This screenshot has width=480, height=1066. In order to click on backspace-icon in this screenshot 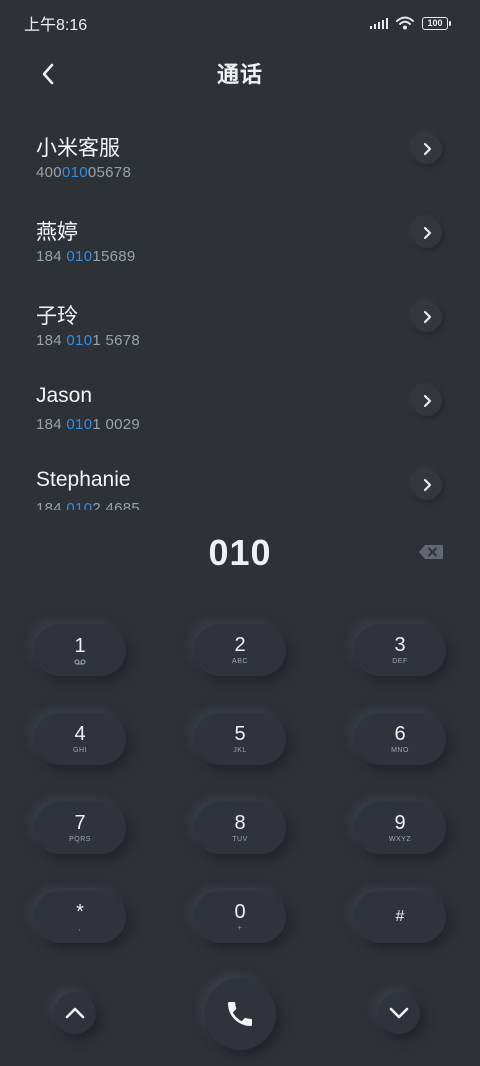, I will do `click(431, 552)`.